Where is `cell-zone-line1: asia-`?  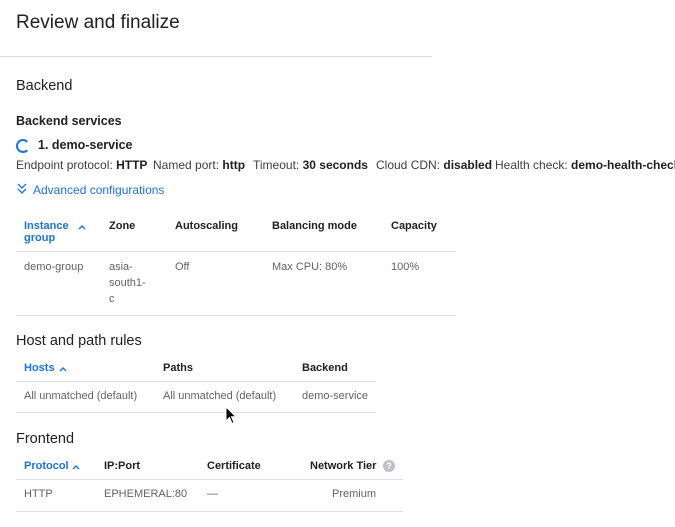 cell-zone-line1: asia- is located at coordinates (121, 267).